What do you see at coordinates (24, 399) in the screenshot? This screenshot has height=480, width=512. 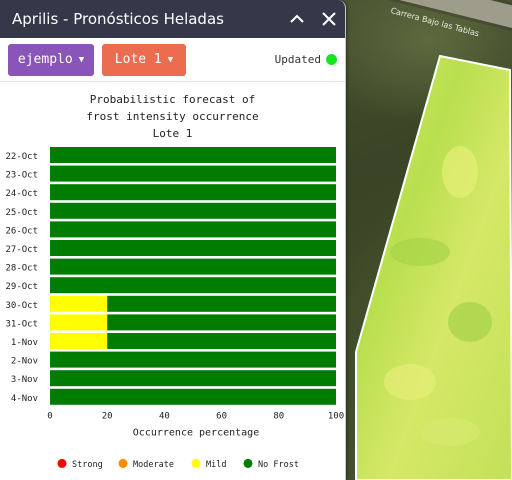 I see `y-tick-label: 4-Nov` at bounding box center [24, 399].